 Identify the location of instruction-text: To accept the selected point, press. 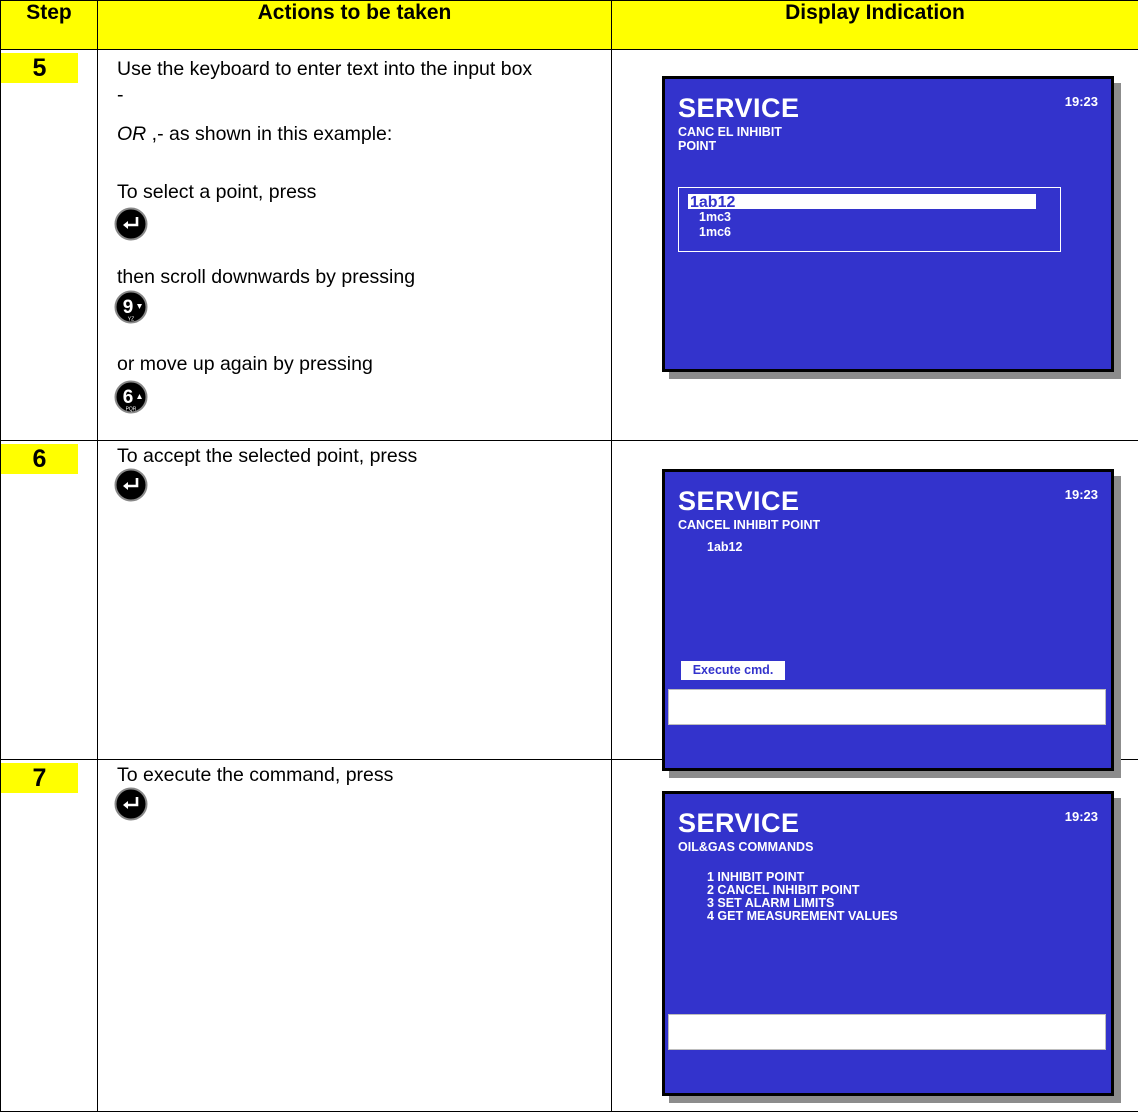
(267, 456).